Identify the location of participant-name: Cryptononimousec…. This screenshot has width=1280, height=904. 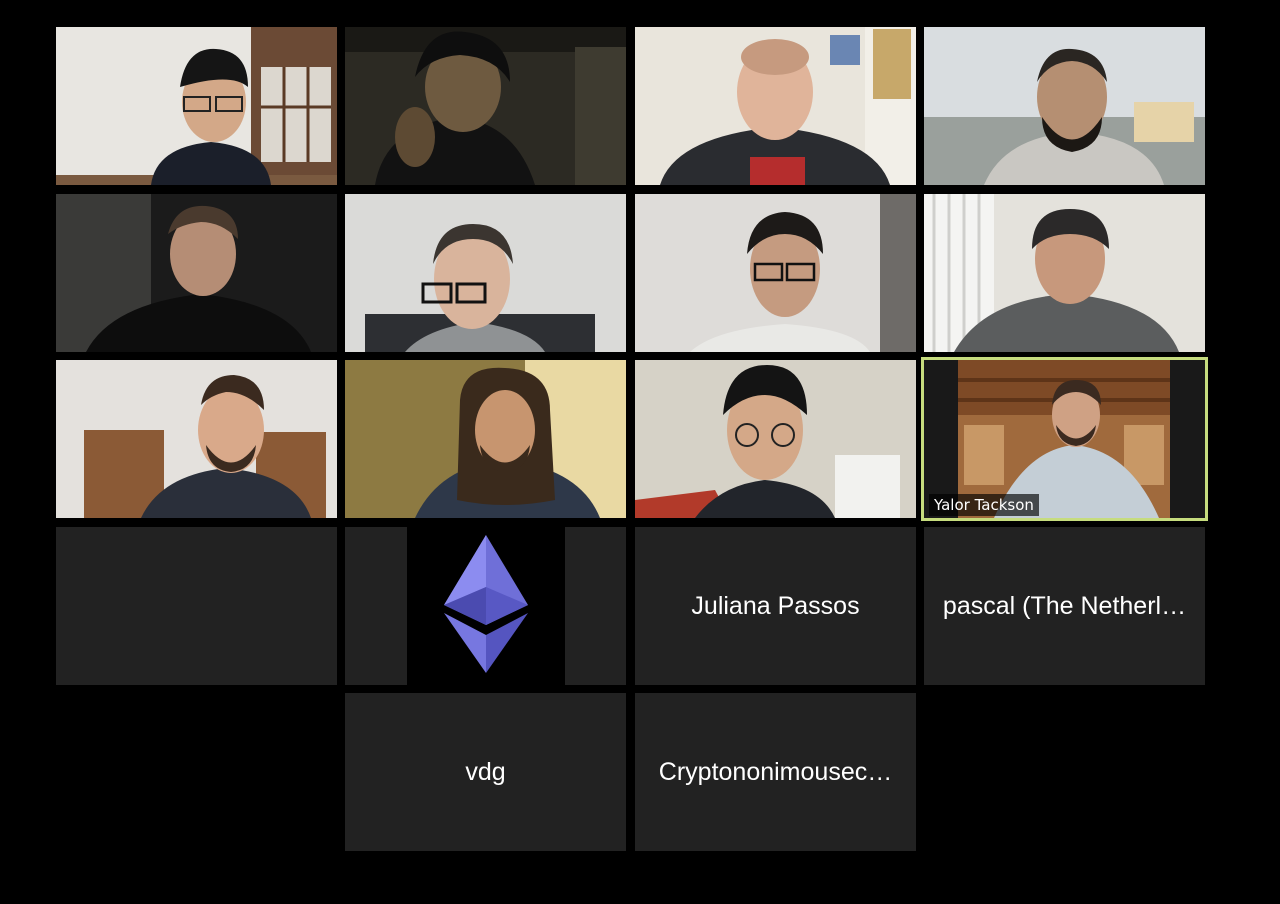
(775, 771).